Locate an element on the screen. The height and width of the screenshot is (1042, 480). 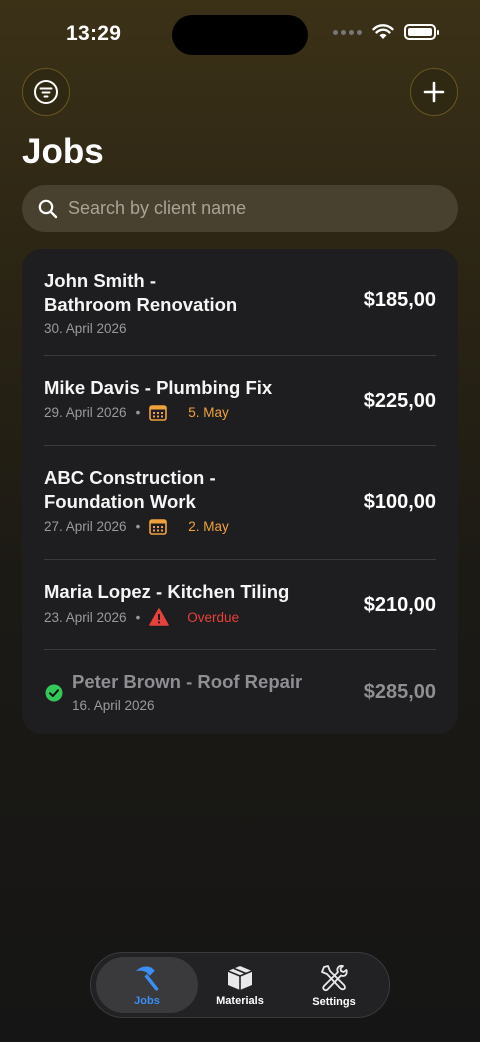
tab-bar: Jobs Materials Settings is located at coordinates (240, 985).